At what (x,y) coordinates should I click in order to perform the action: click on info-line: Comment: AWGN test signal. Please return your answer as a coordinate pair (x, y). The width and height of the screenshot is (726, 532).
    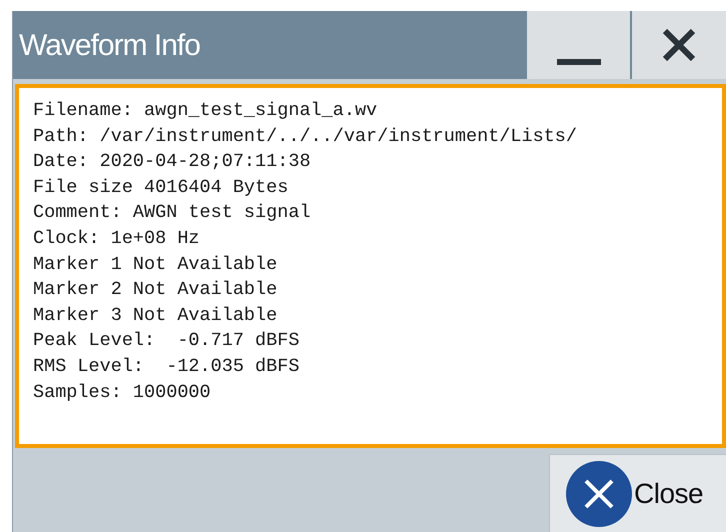
    Looking at the image, I should click on (172, 213).